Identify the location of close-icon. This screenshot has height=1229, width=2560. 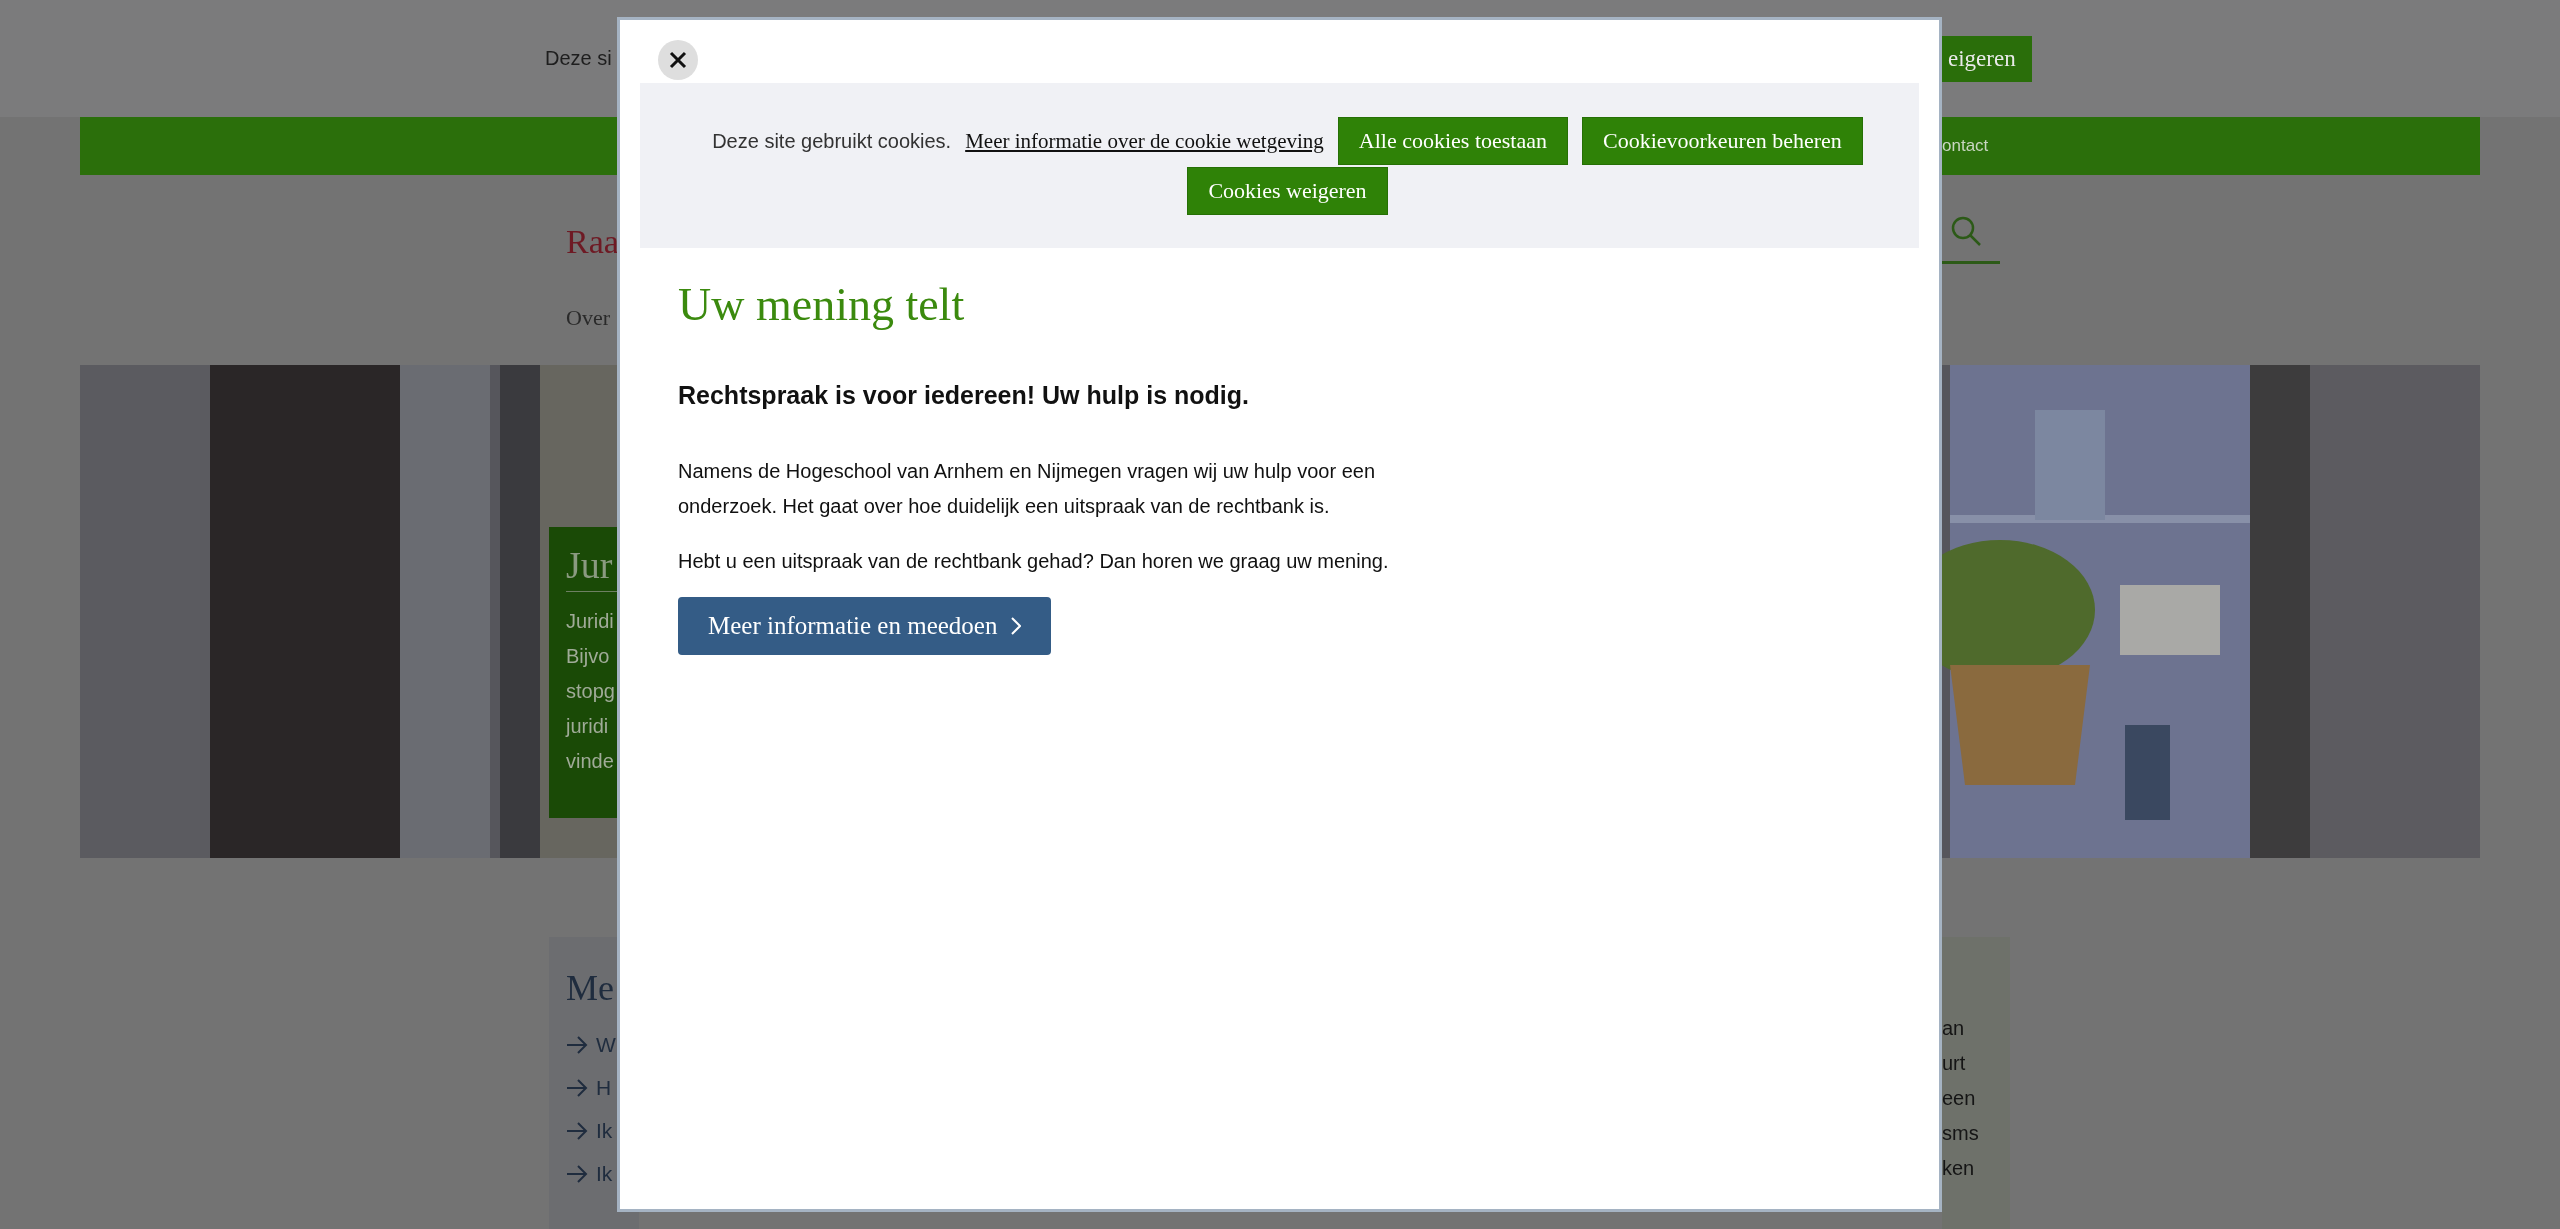
(678, 60).